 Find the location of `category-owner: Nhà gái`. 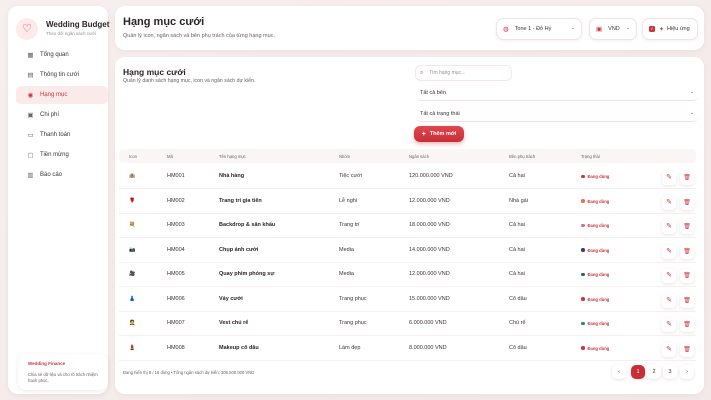

category-owner: Nhà gái is located at coordinates (518, 200).